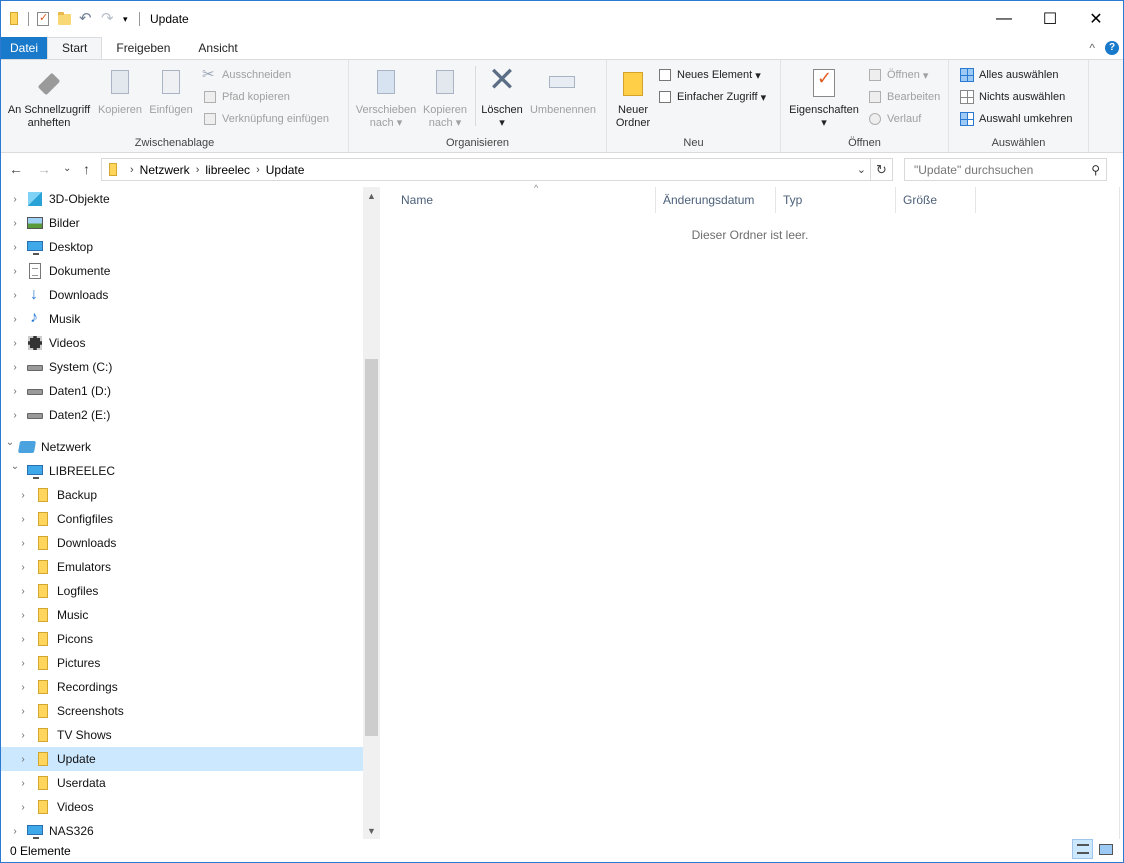  I want to click on explorer-folder-icon, so click(14, 19).